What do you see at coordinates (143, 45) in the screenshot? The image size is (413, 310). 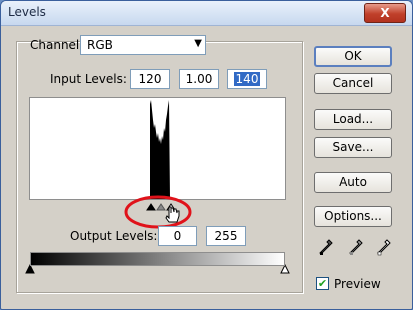 I see `channel-select: RGB ▼` at bounding box center [143, 45].